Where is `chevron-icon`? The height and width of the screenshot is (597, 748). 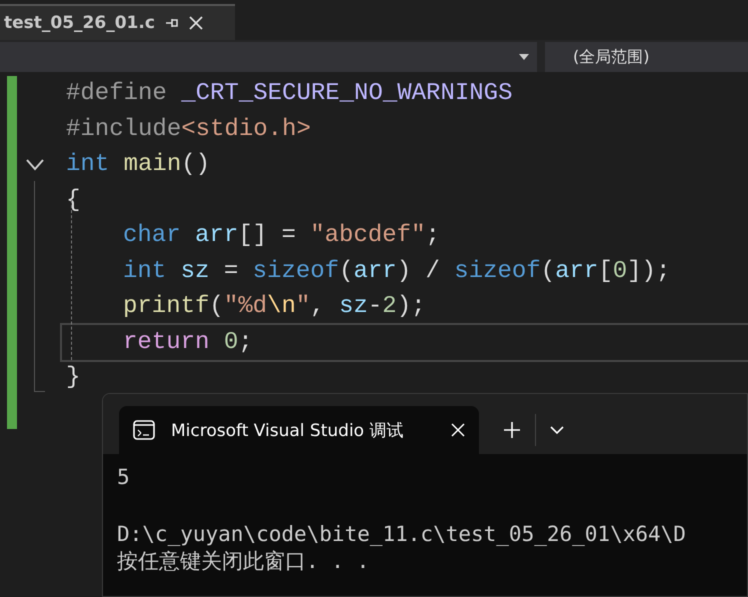
chevron-icon is located at coordinates (35, 165).